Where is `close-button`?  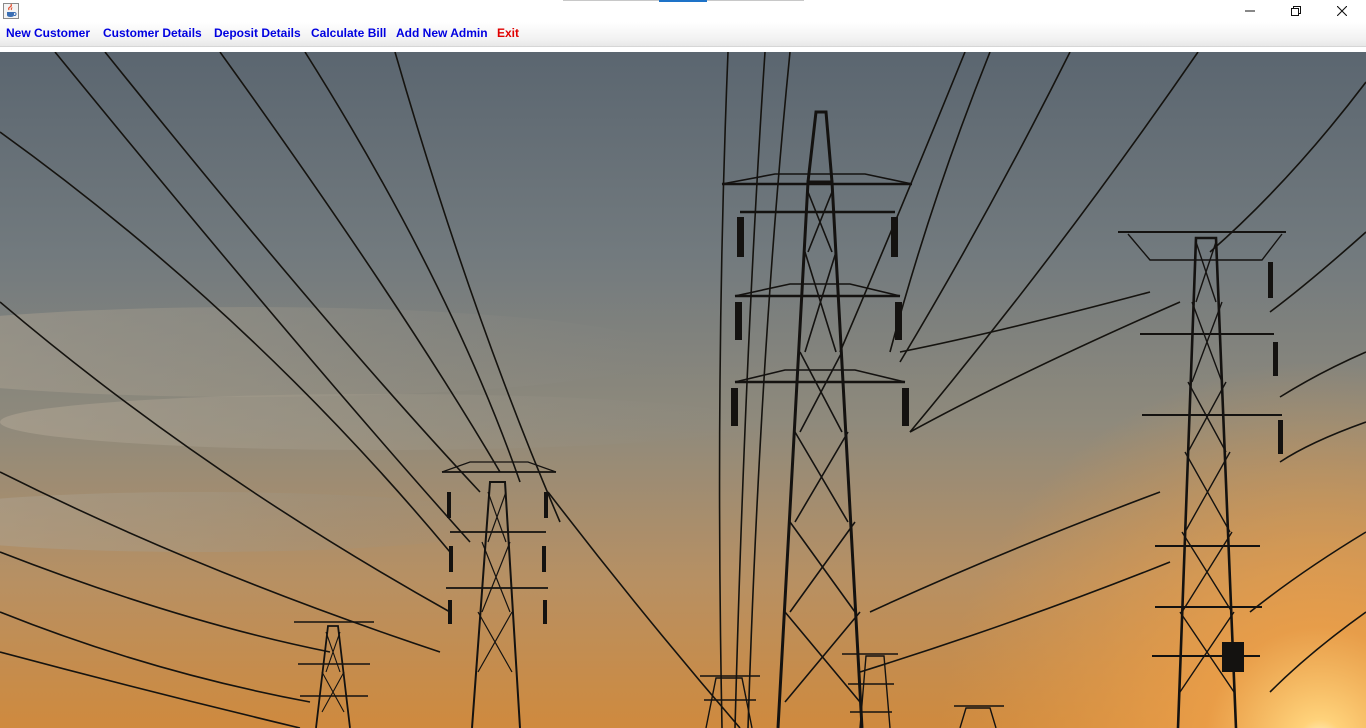
close-button is located at coordinates (1342, 11).